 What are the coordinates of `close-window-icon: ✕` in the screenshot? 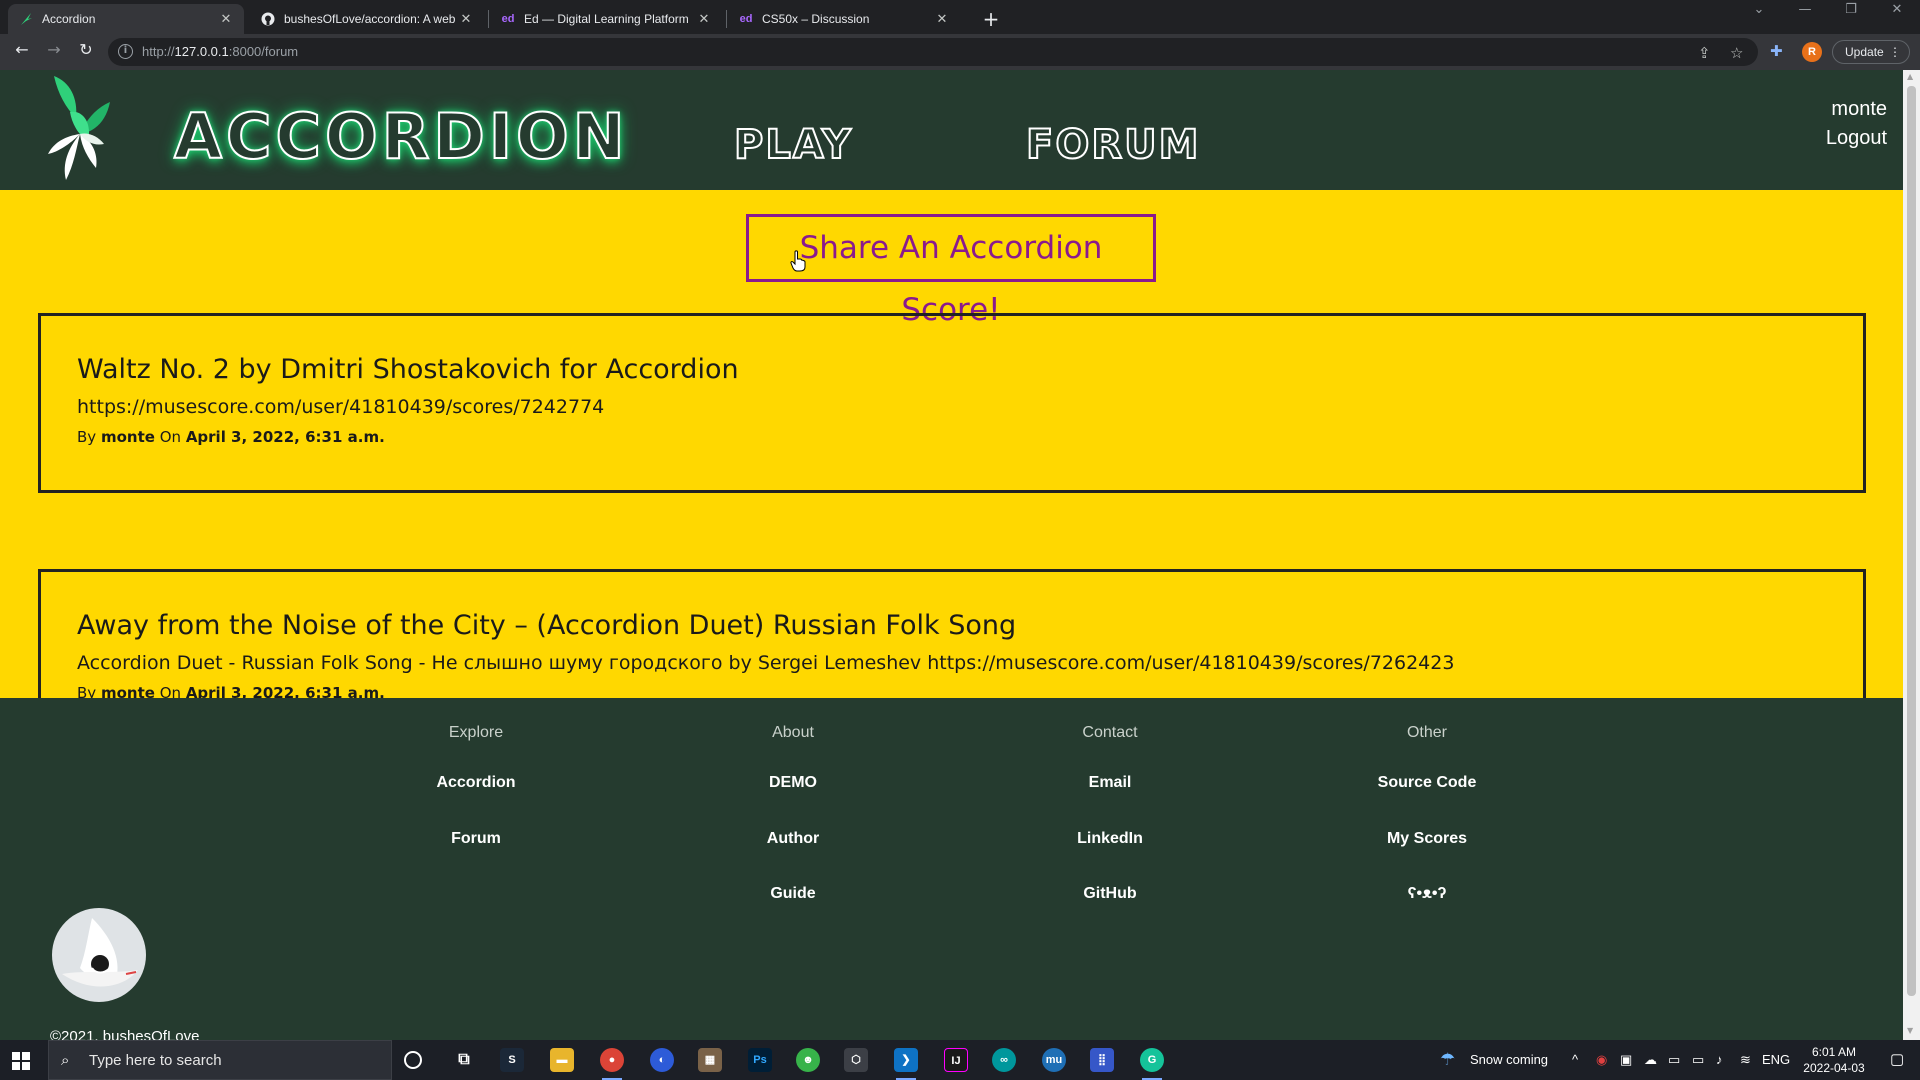 It's located at (1897, 16).